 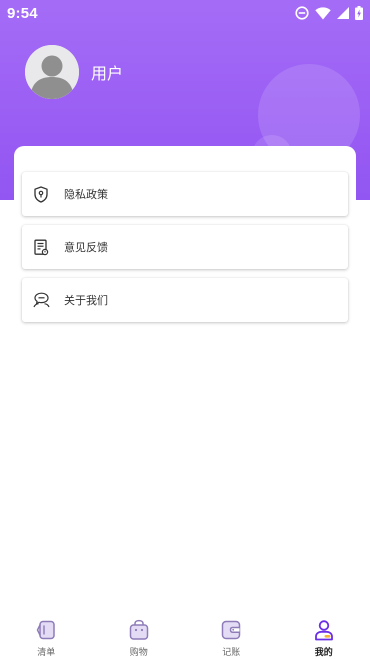 I want to click on status-bar: 9:54, so click(x=185, y=13).